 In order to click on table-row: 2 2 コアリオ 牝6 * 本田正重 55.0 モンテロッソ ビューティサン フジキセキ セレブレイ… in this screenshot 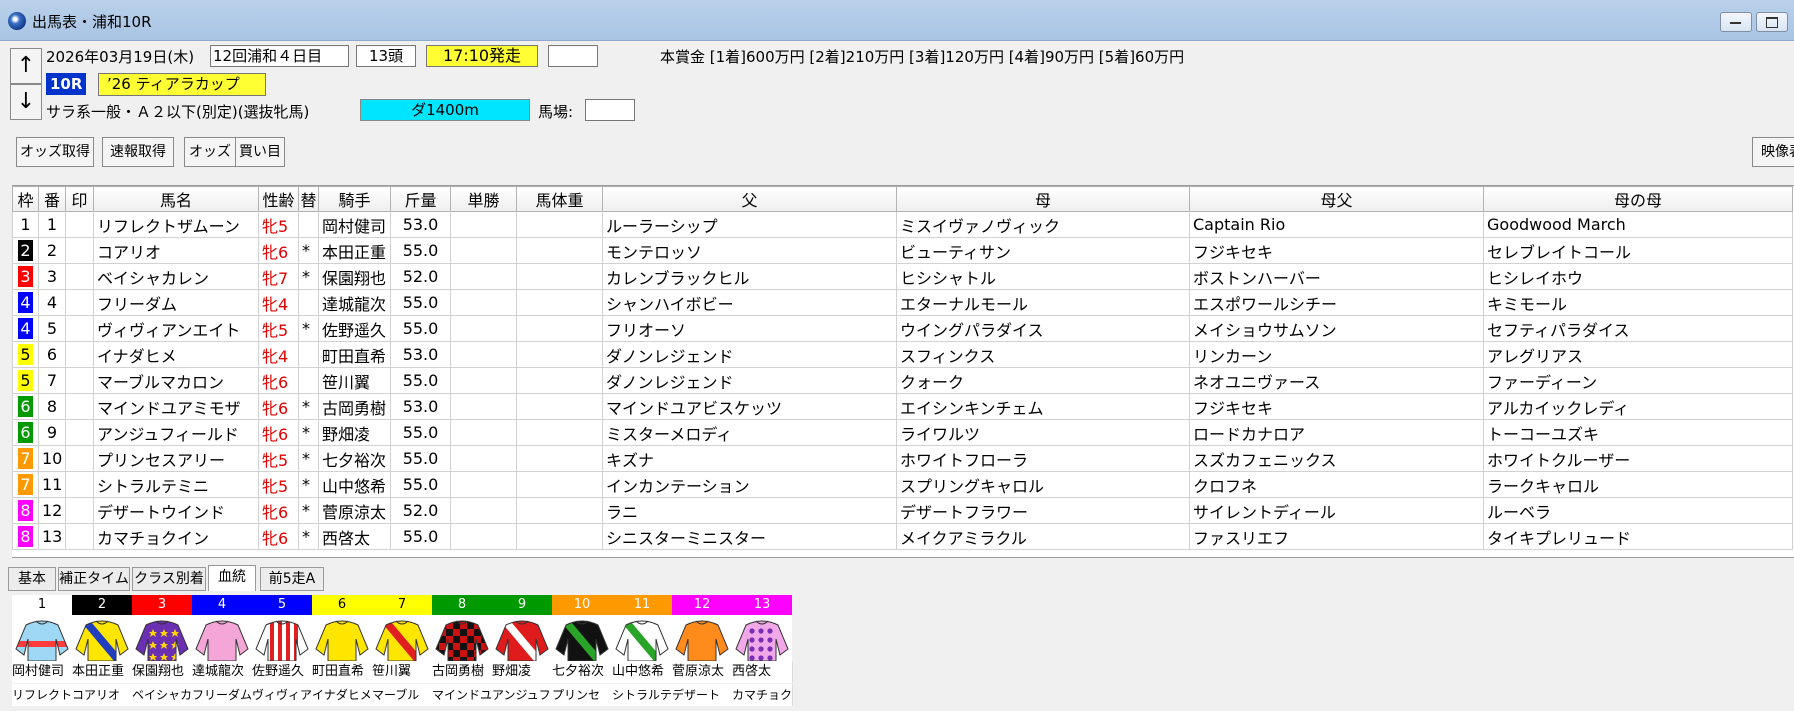, I will do `click(902, 250)`.